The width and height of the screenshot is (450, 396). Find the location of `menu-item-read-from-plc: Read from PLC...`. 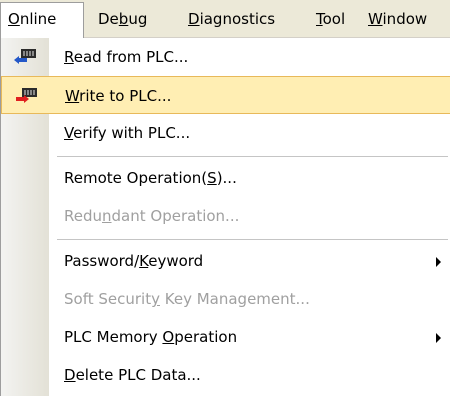

menu-item-read-from-plc: Read from PLC... is located at coordinates (225, 57).